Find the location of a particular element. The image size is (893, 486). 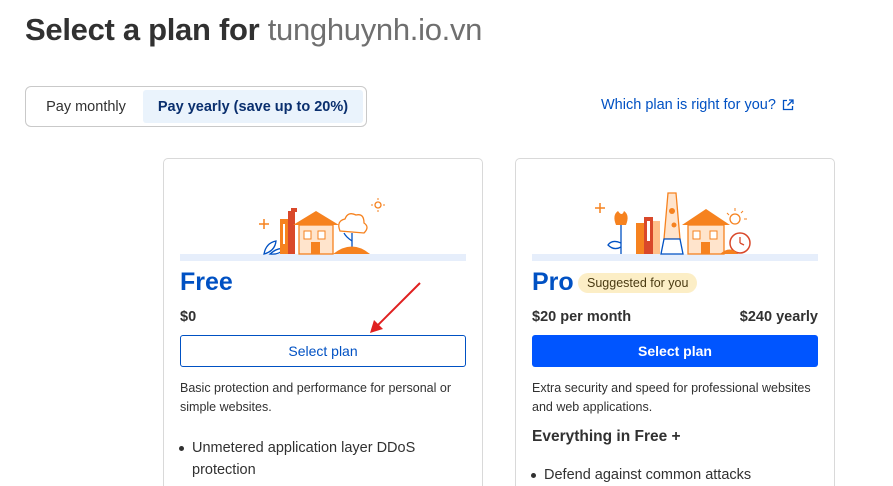

page-title-prefix: Select a plan for is located at coordinates (142, 29).